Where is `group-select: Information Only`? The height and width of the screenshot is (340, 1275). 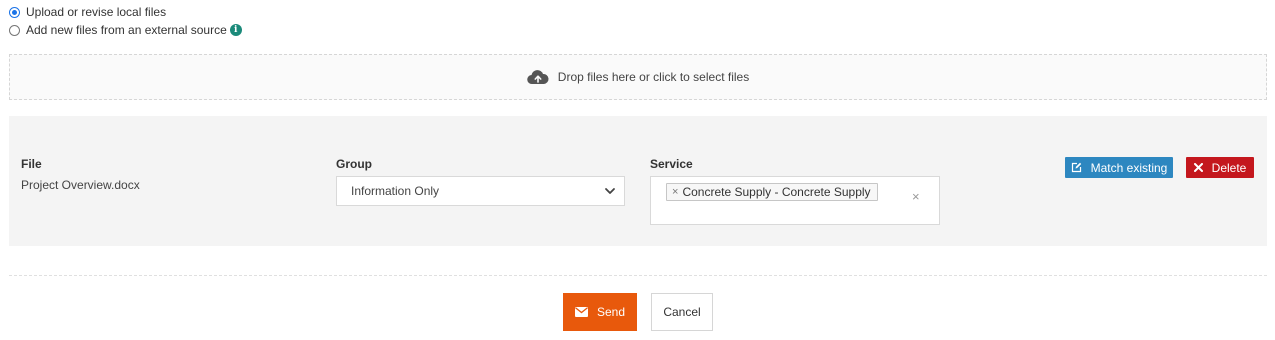 group-select: Information Only is located at coordinates (480, 191).